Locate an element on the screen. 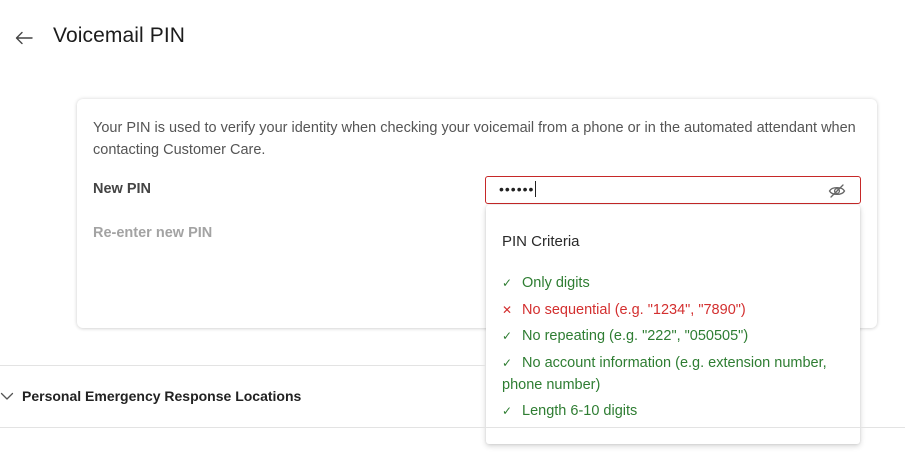 The height and width of the screenshot is (453, 905). reenter-pin-label: Re-enter new PIN is located at coordinates (153, 233).